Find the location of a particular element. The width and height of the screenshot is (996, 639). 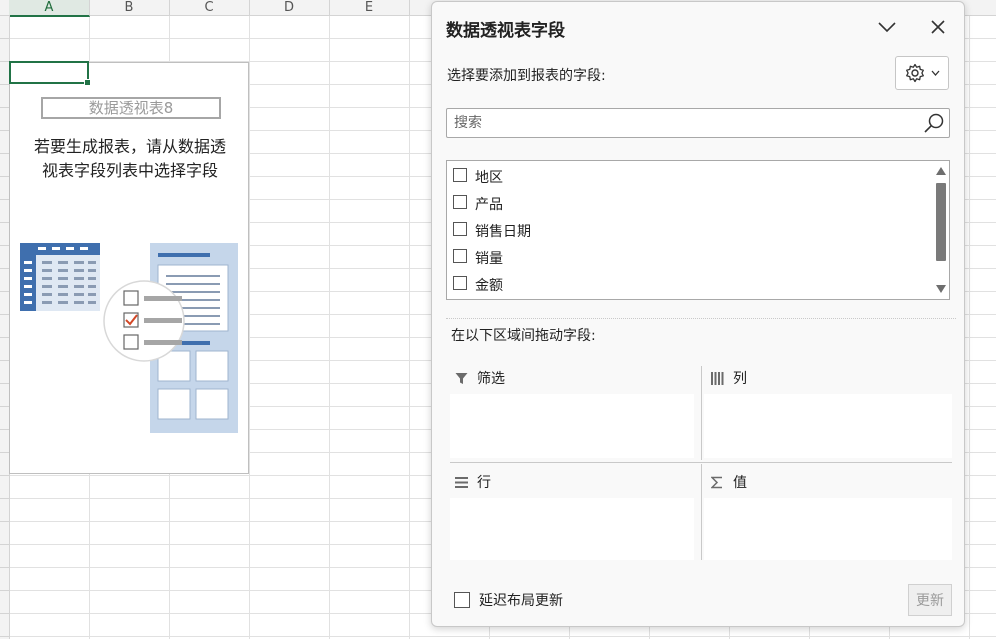

field-list-scrollbar is located at coordinates (941, 230).